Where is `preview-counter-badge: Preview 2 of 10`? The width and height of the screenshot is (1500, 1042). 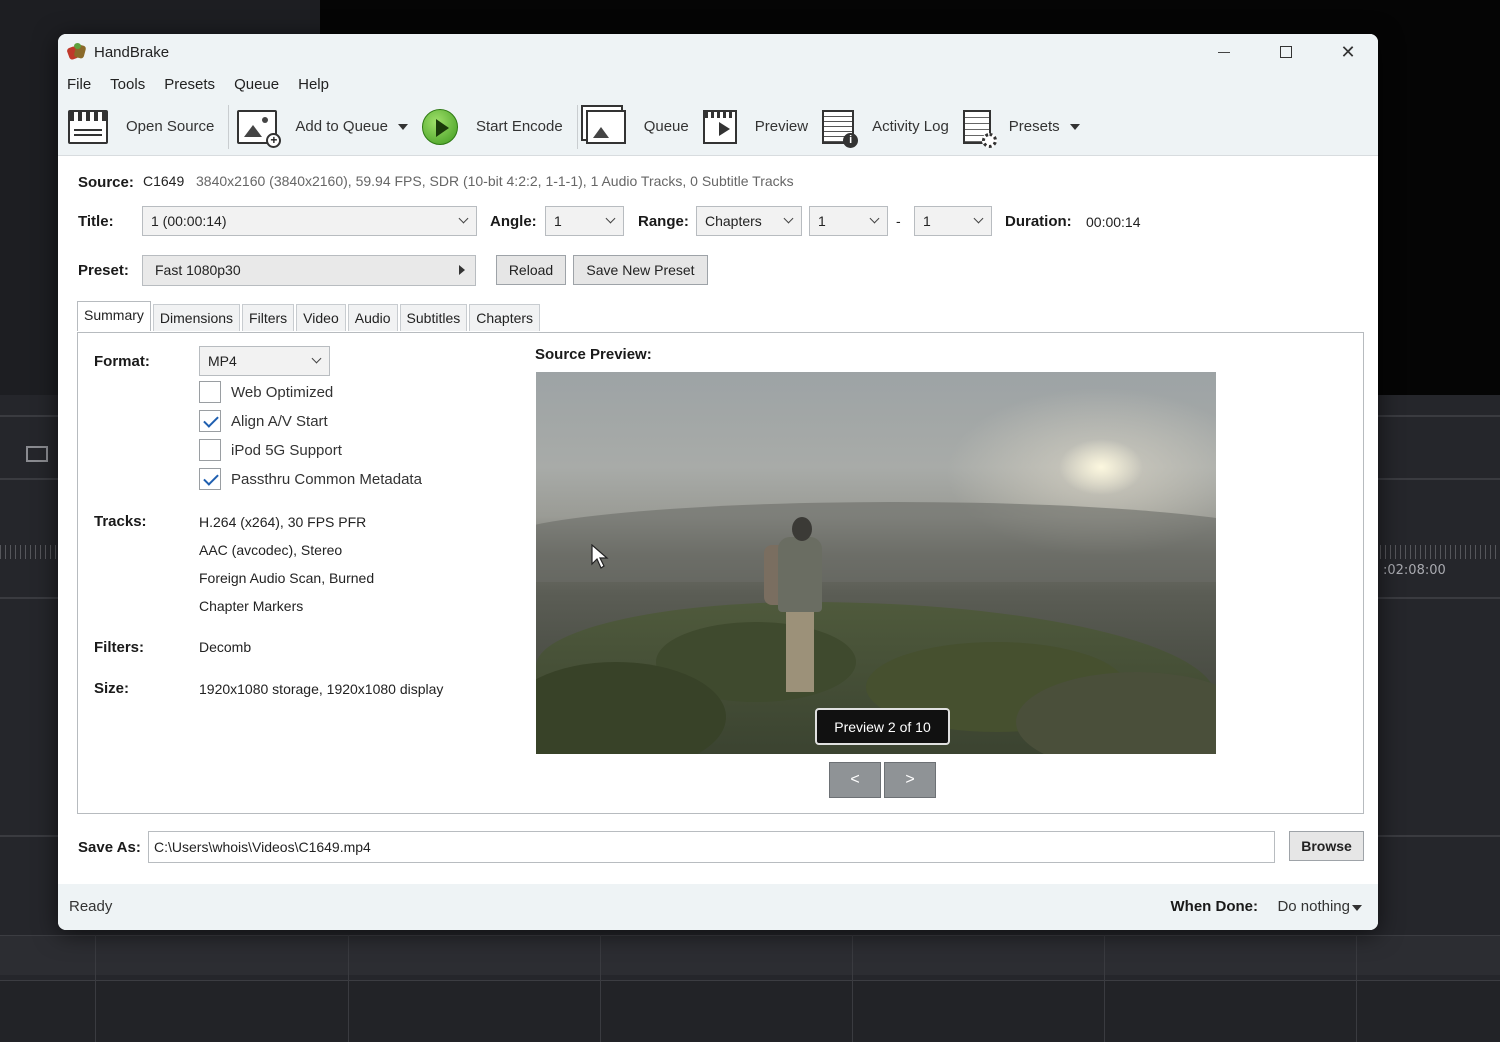 preview-counter-badge: Preview 2 of 10 is located at coordinates (882, 726).